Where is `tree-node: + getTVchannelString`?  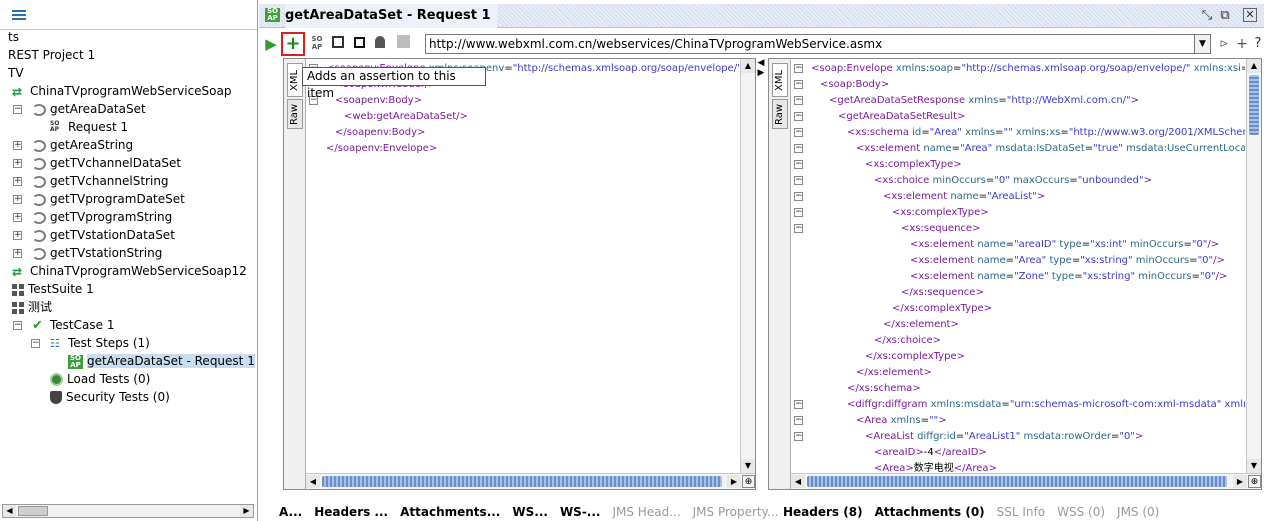
tree-node: + getTVchannelString is located at coordinates (91, 181).